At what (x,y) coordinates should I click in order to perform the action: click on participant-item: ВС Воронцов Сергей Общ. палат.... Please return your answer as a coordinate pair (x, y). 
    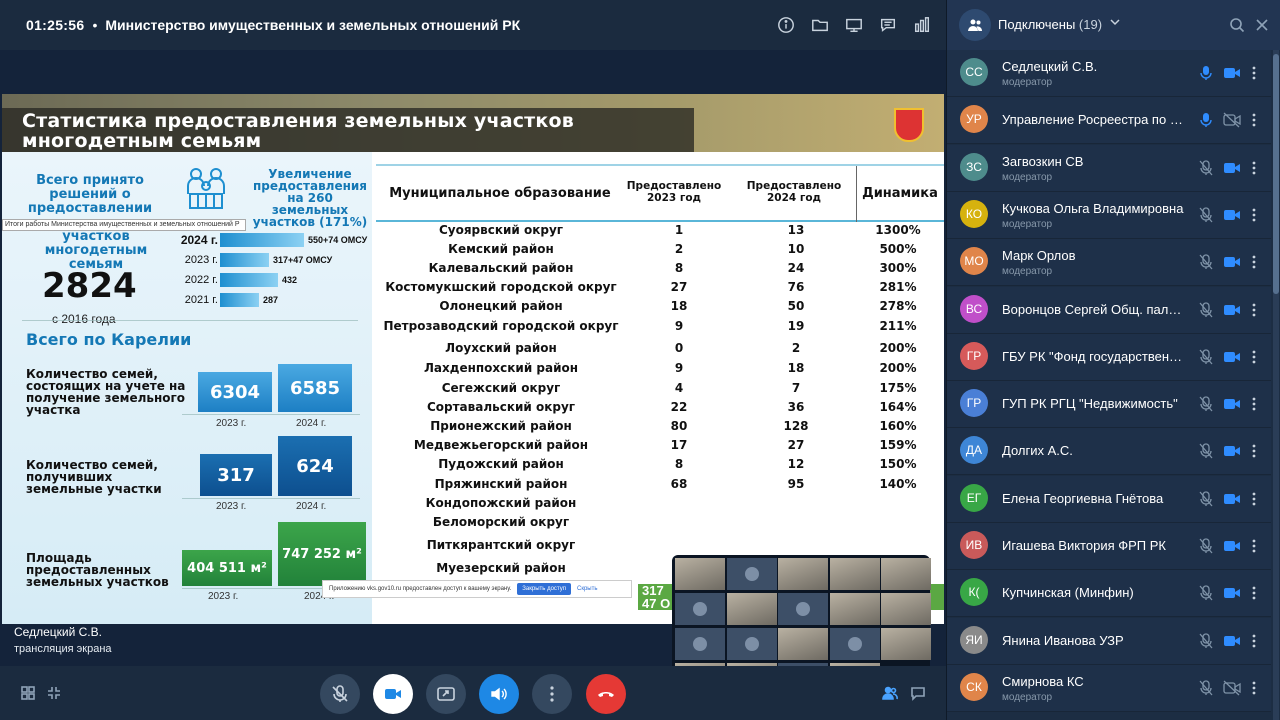
    Looking at the image, I should click on (1109, 310).